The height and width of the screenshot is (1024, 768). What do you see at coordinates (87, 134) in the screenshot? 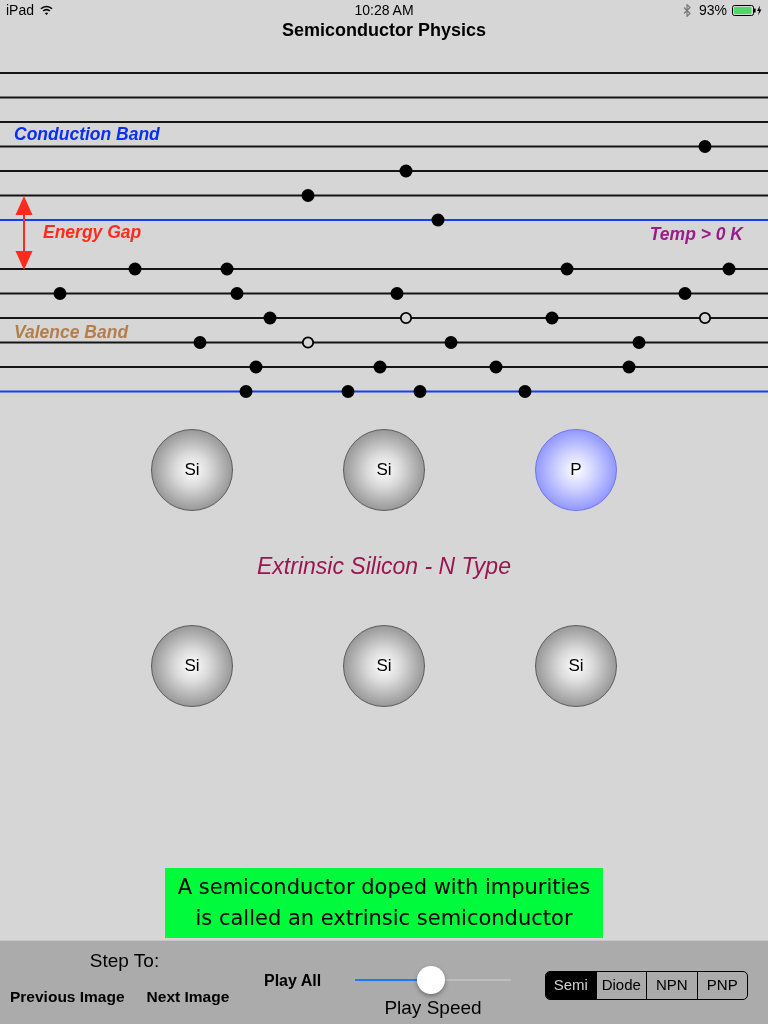
I see `band-label: Conduction Band` at bounding box center [87, 134].